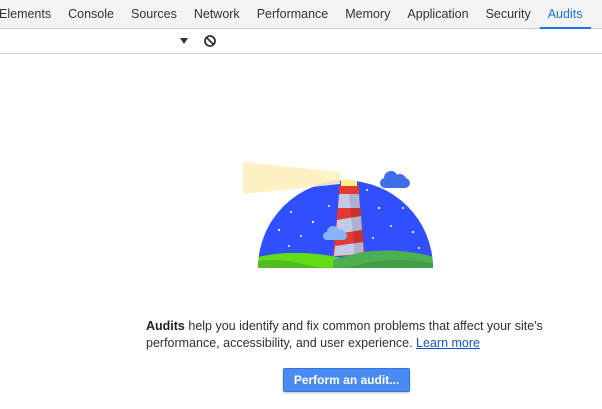  I want to click on dropdown-arrow-icon, so click(184, 41).